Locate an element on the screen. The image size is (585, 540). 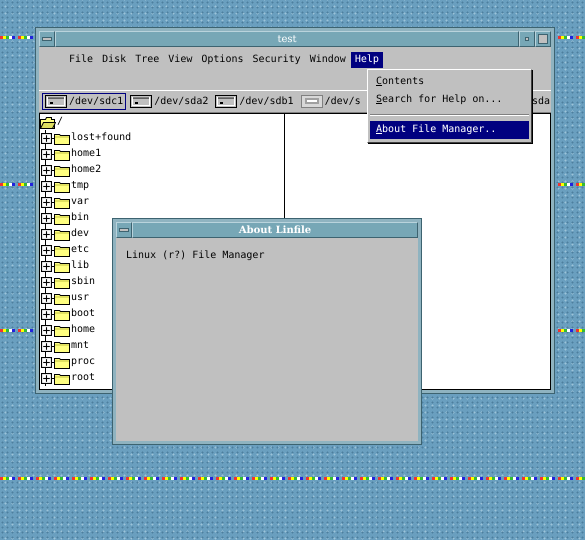
minimize-button is located at coordinates (527, 39).